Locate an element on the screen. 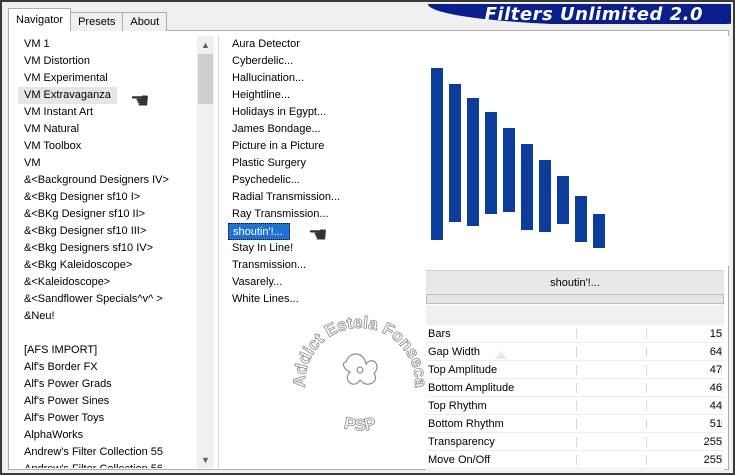 The height and width of the screenshot is (475, 735). category-item: VM Extravaganza is located at coordinates (67, 95).